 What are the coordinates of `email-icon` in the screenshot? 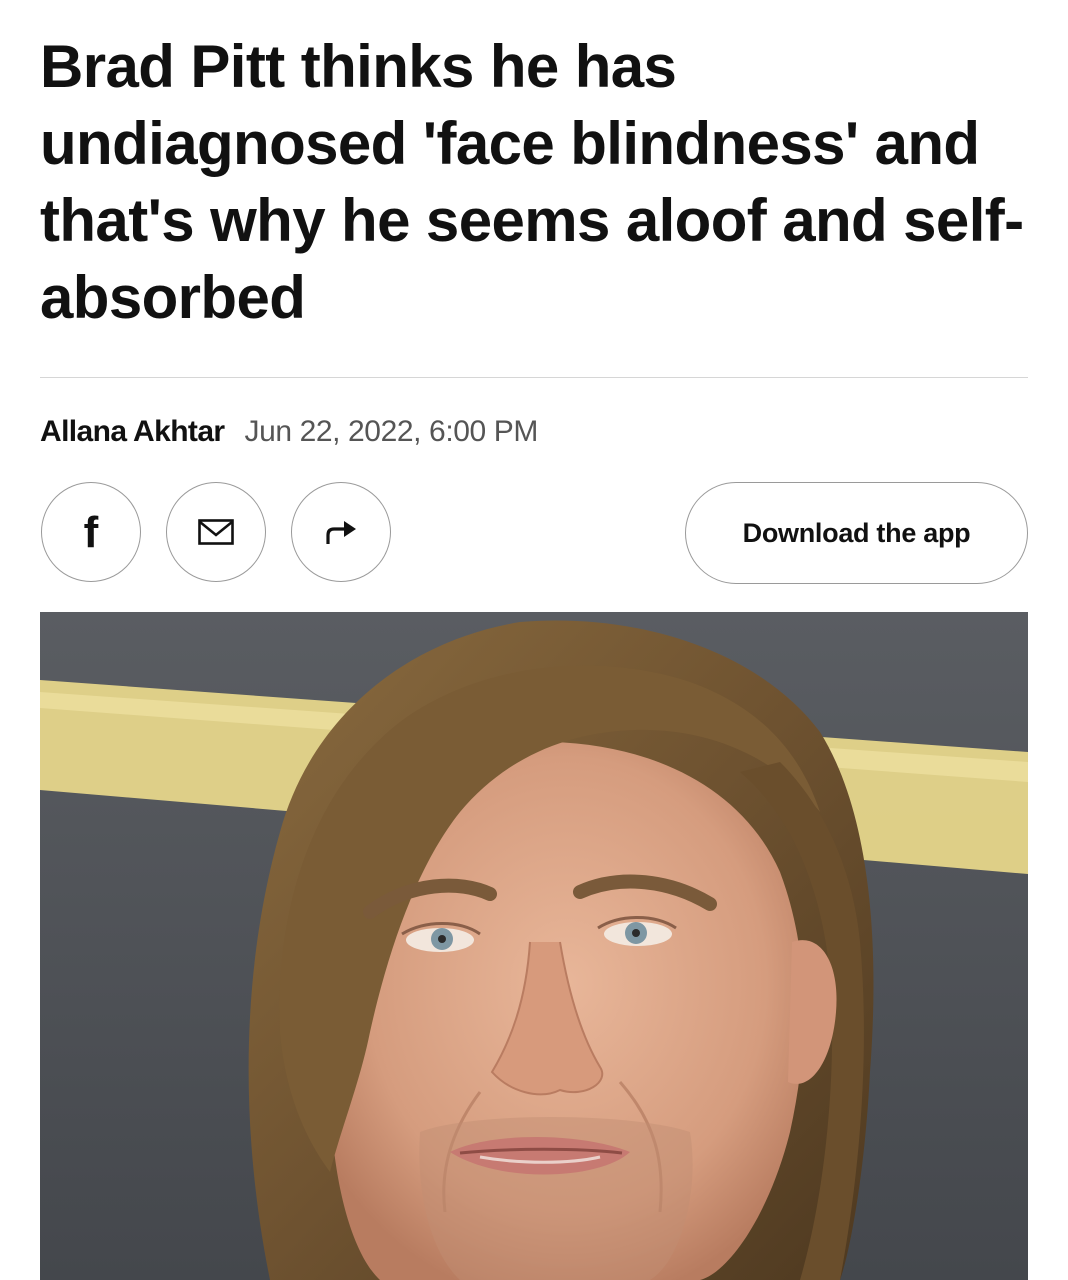 It's located at (216, 532).